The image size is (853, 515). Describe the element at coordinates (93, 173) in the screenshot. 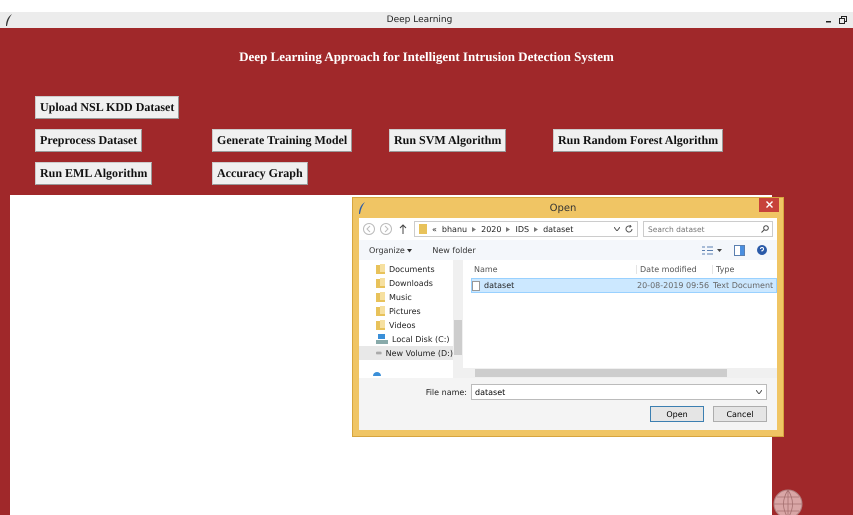

I see `action-button: Run EML Algorithm` at that location.